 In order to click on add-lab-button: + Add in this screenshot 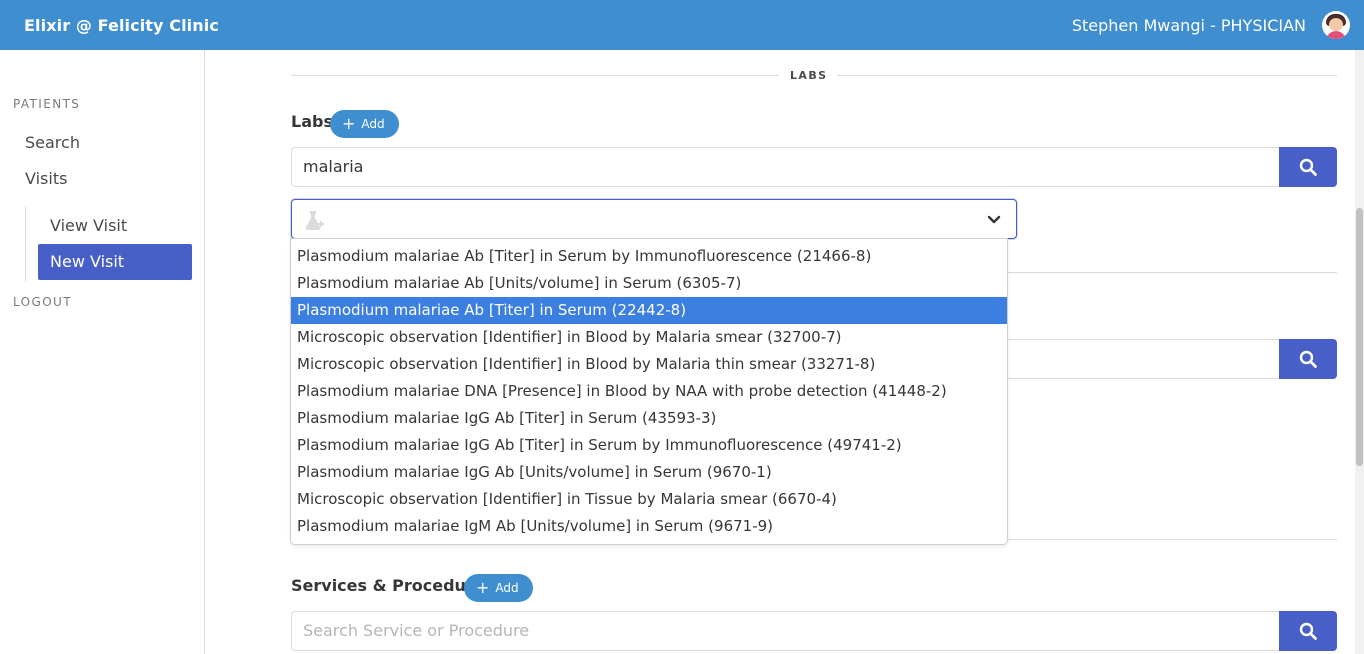, I will do `click(364, 124)`.